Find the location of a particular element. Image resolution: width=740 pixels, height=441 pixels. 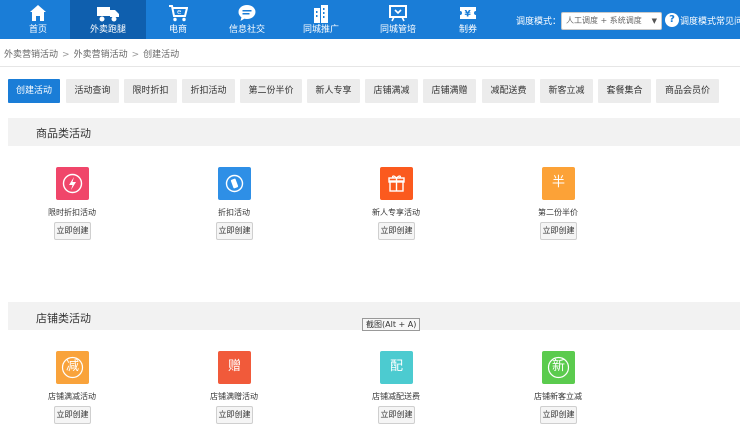

nav-item-city-manage: 同城管培 is located at coordinates (398, 19).